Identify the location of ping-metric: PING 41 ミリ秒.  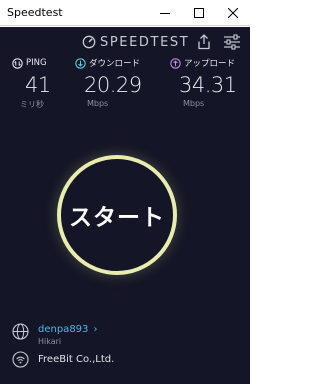
(31, 83).